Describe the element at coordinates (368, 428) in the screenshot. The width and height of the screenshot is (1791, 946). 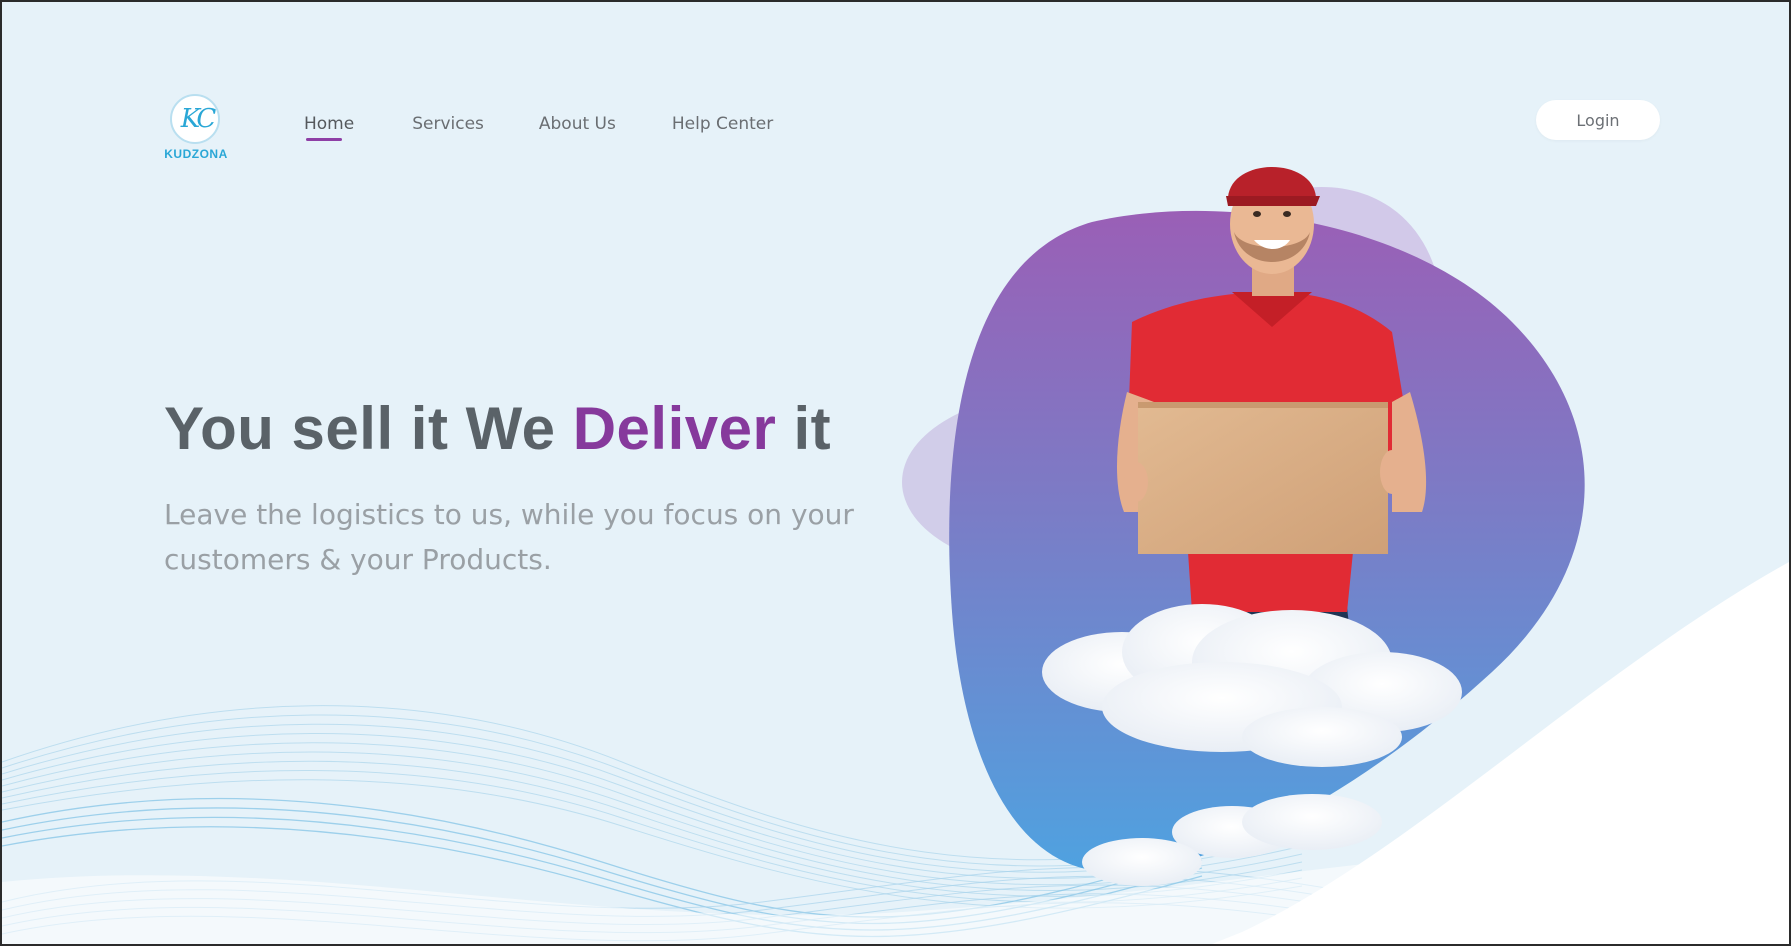
I see `headline-part1: You sell it We` at that location.